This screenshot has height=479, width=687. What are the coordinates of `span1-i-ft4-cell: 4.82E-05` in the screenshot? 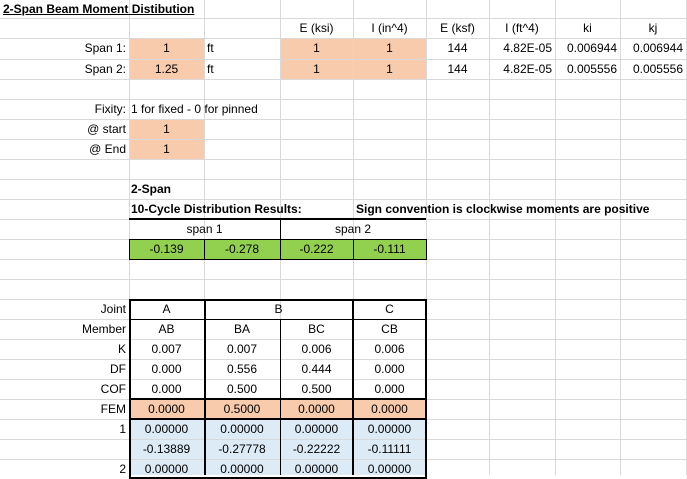 It's located at (520, 48).